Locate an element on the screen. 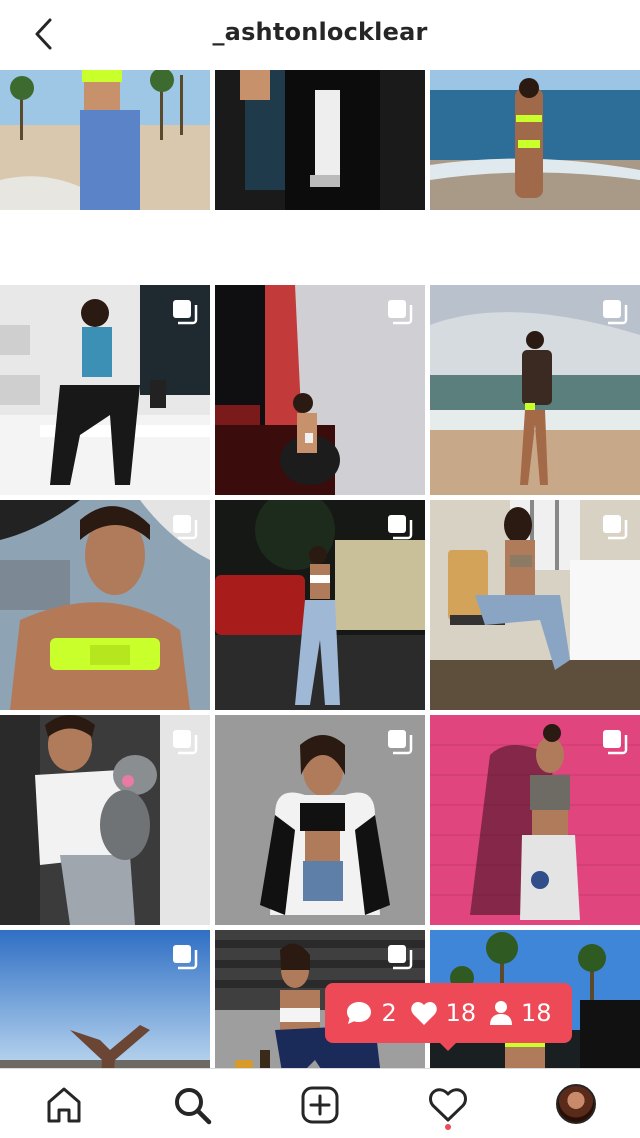 The width and height of the screenshot is (640, 1138). activity-icon is located at coordinates (448, 1105).